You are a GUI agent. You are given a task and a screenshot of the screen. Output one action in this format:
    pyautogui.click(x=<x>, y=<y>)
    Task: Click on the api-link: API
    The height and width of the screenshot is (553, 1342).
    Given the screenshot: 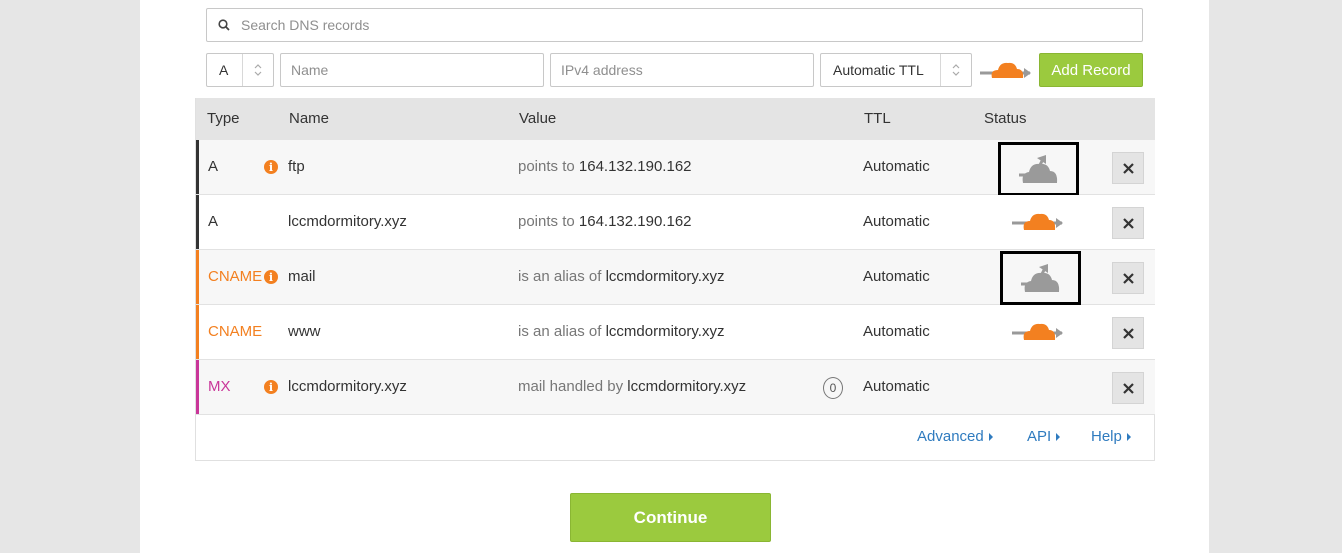 What is the action you would take?
    pyautogui.click(x=1044, y=436)
    